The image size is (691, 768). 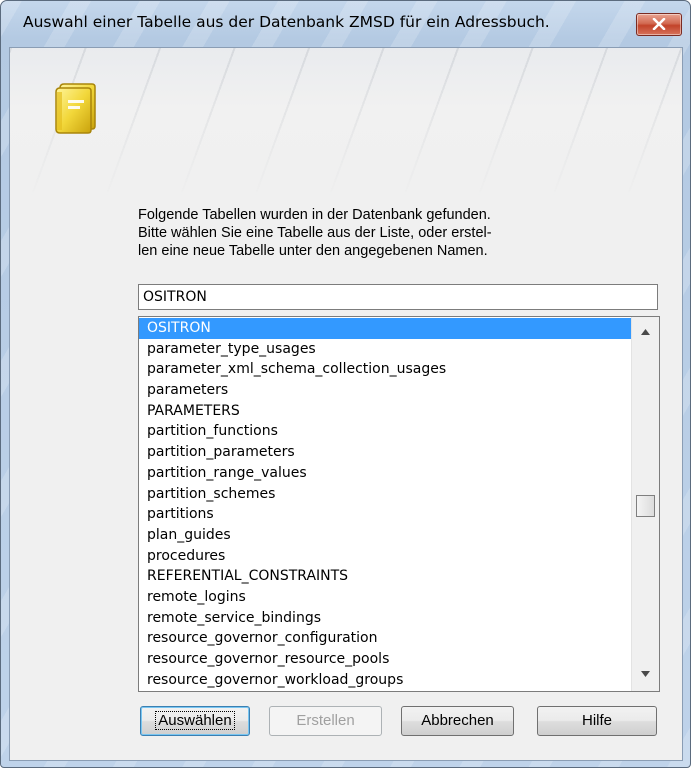 I want to click on list-item: OSITRON, so click(x=385, y=328).